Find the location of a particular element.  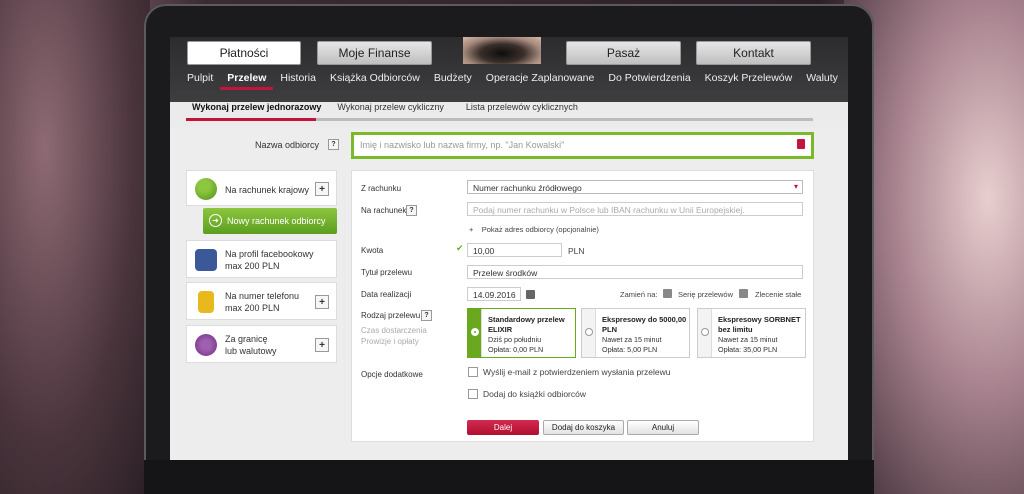

option-elixir-fee: Opłata: 0,00 PLN is located at coordinates (516, 349).